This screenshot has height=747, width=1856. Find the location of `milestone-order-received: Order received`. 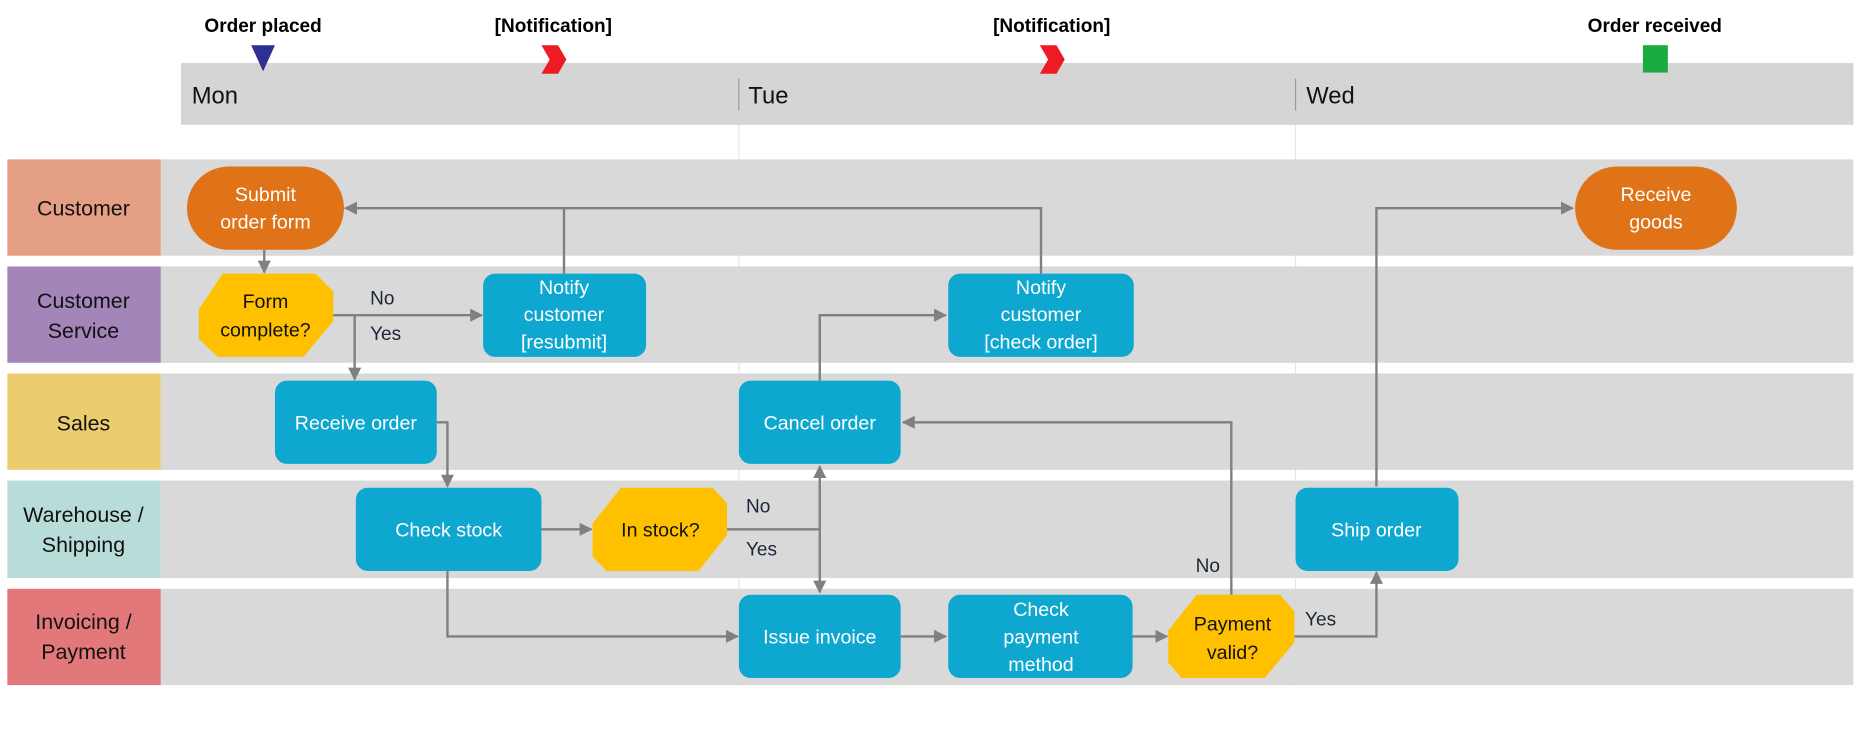

milestone-order-received: Order received is located at coordinates (1655, 26).